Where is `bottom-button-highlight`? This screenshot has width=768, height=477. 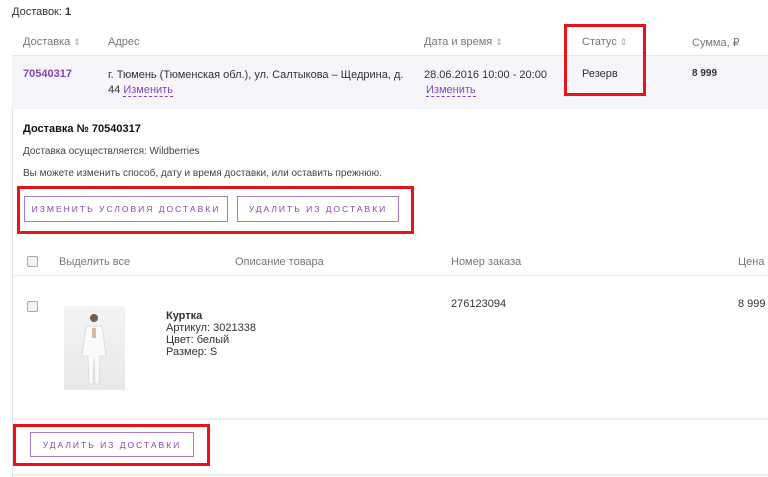 bottom-button-highlight is located at coordinates (111, 445).